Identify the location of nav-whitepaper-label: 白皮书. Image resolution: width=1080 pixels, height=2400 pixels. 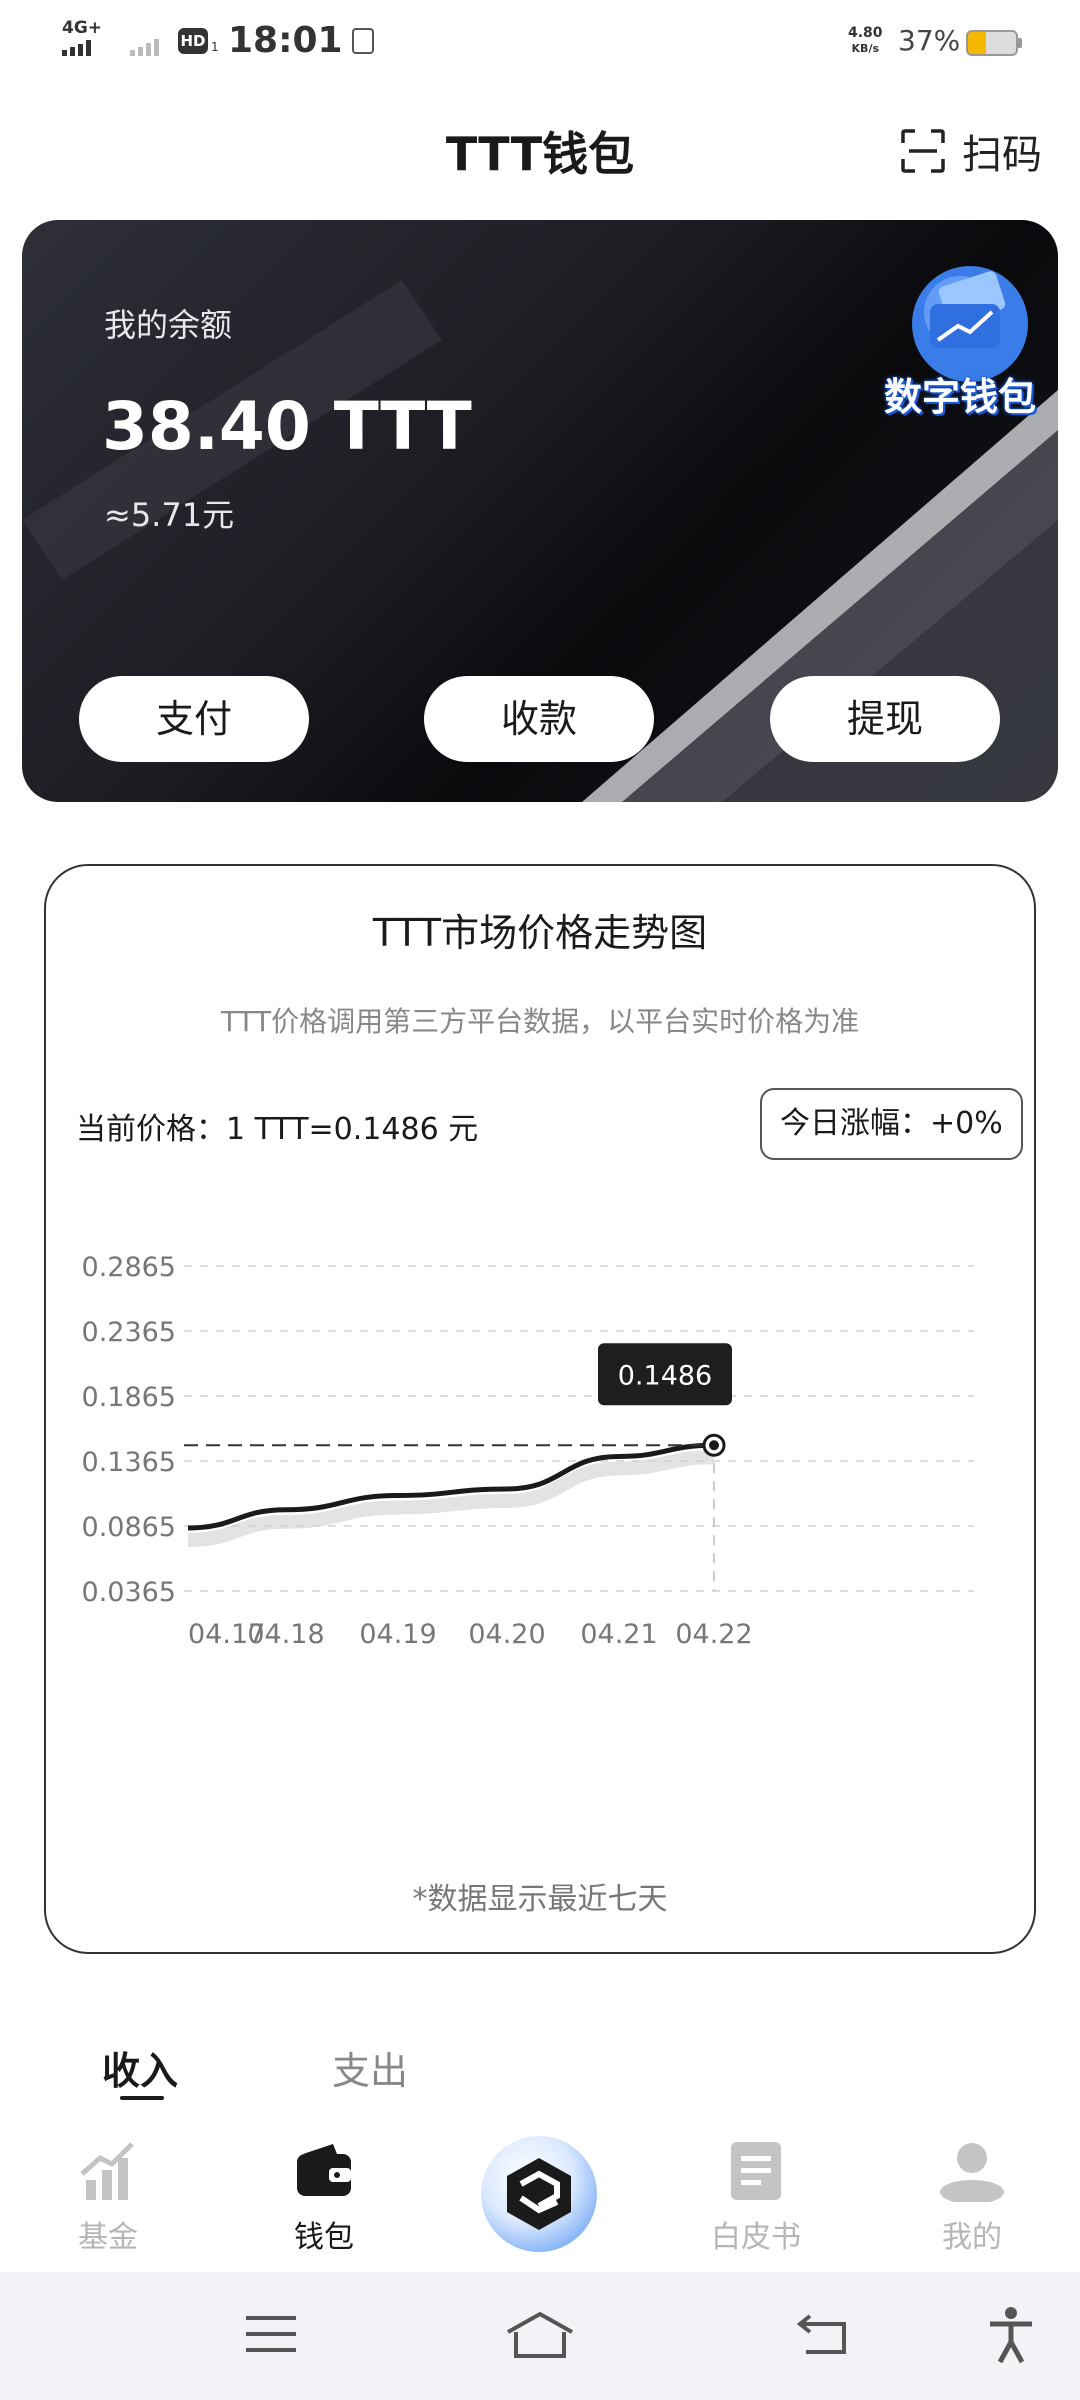
(756, 2237).